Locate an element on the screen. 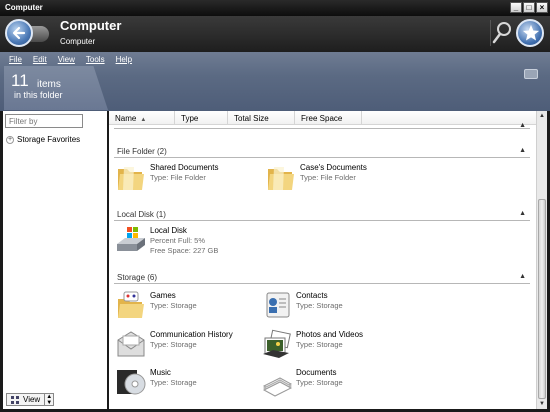 This screenshot has height=412, width=550. column-header: Name ▲ Type Total Size Free Space is located at coordinates (322, 118).